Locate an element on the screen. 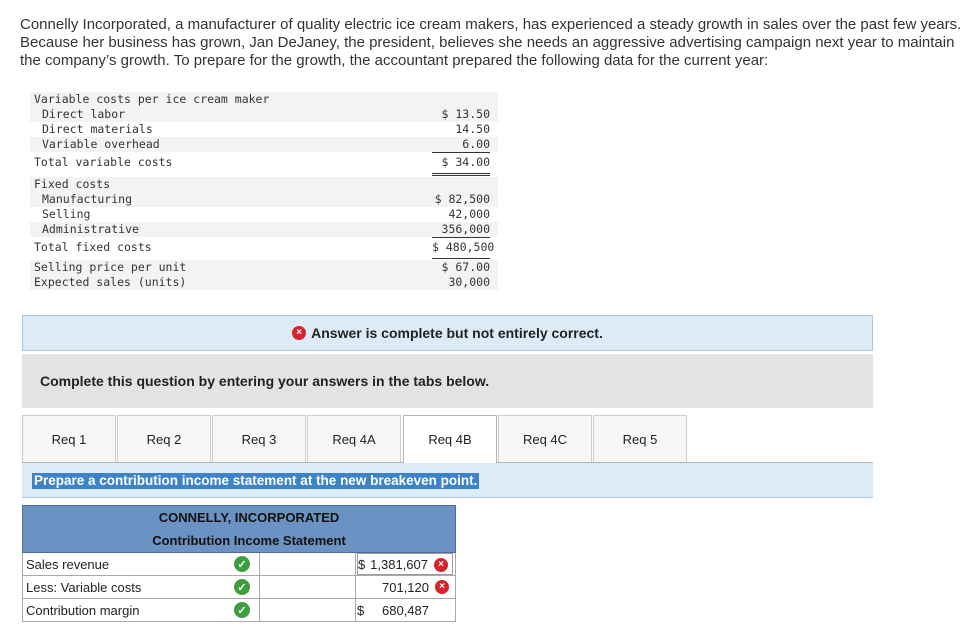 This screenshot has width=972, height=624. statement-row: Sales revenue ✓ $ 1,381,607 × is located at coordinates (239, 564).